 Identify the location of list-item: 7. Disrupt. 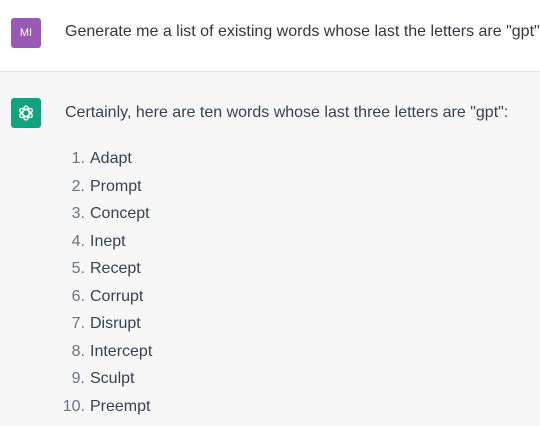
(102, 324).